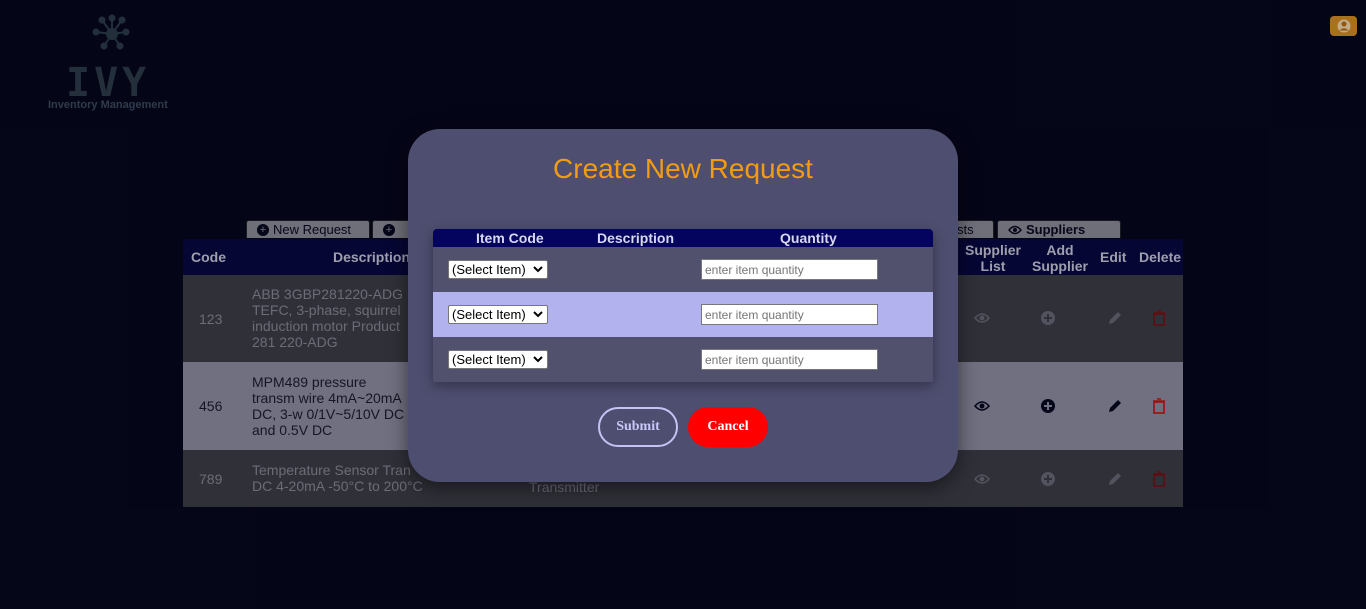 The height and width of the screenshot is (609, 1366). Describe the element at coordinates (510, 238) in the screenshot. I see `col-item-code: Item Code` at that location.